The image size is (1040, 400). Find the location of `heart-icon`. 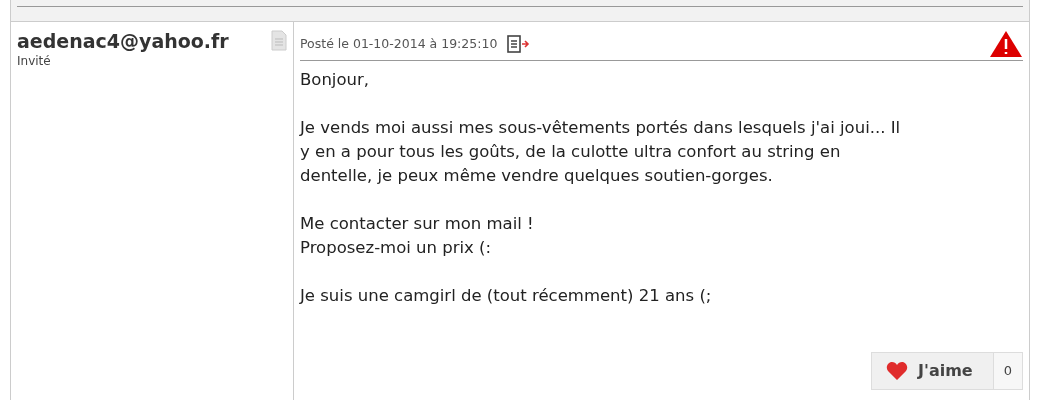

heart-icon is located at coordinates (897, 371).